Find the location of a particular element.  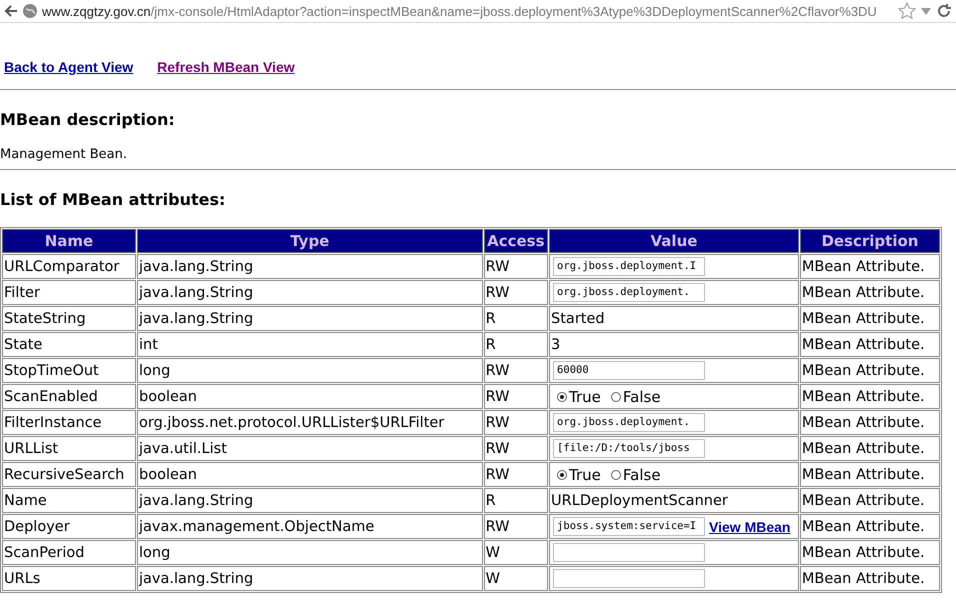

value-field: [file:/D:/tools/jboss is located at coordinates (629, 448).